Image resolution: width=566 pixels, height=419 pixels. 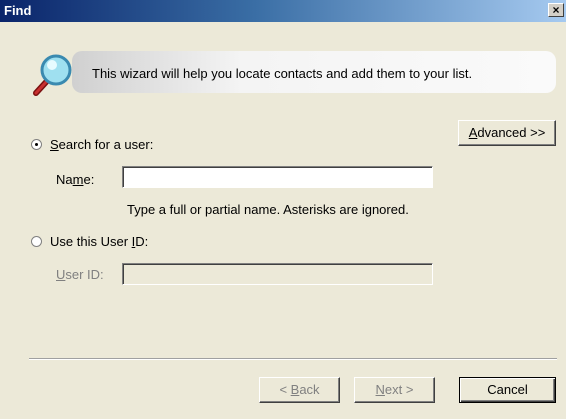 I want to click on next-button: Next >, so click(x=394, y=390).